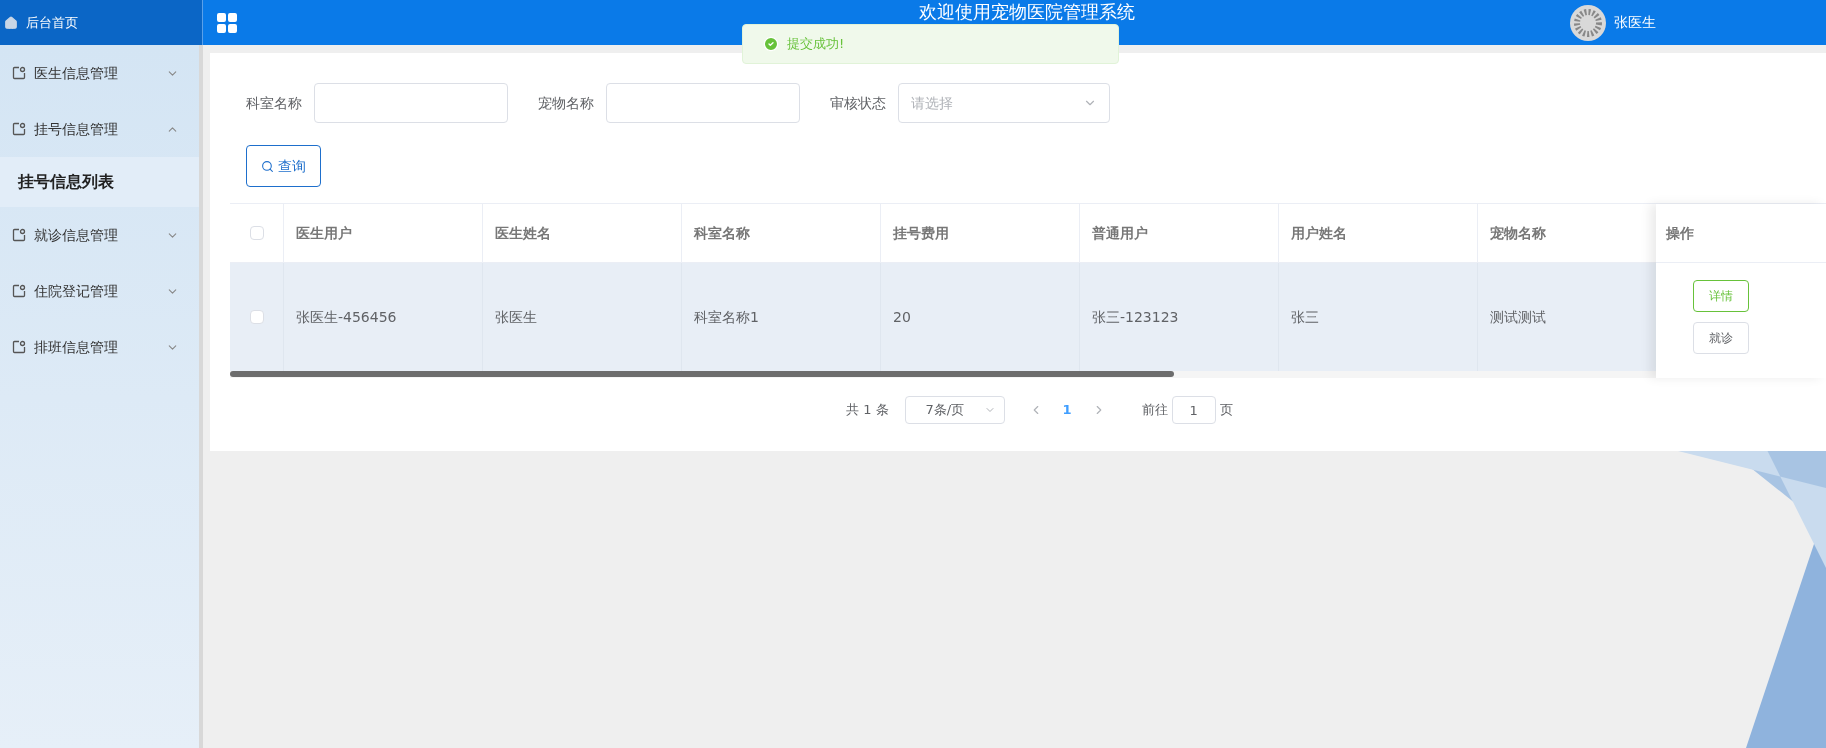  I want to click on total-count: 共 1 条, so click(867, 410).